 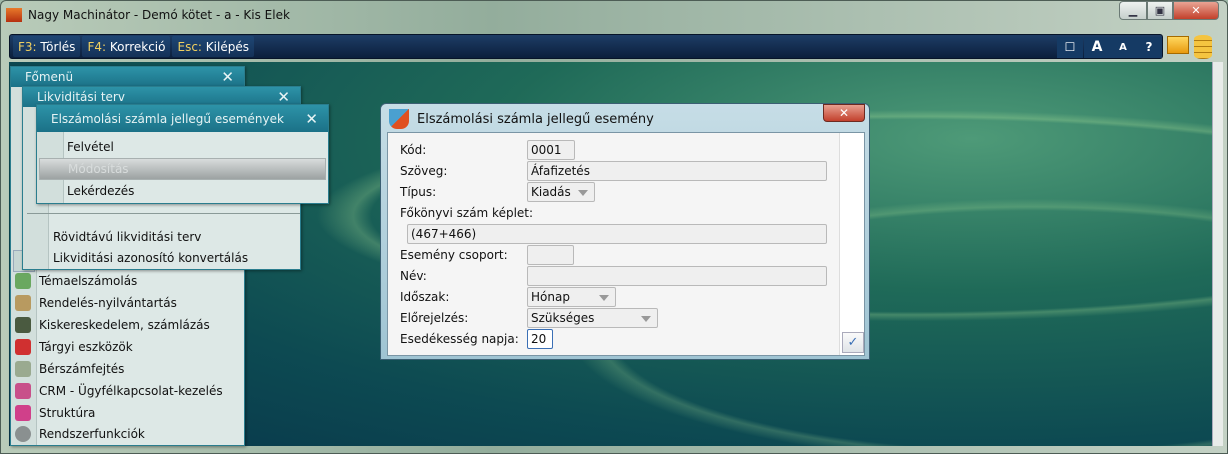 I want to click on menu-item-rendeles: Rendelés-nyilvántartás, so click(x=127, y=303).